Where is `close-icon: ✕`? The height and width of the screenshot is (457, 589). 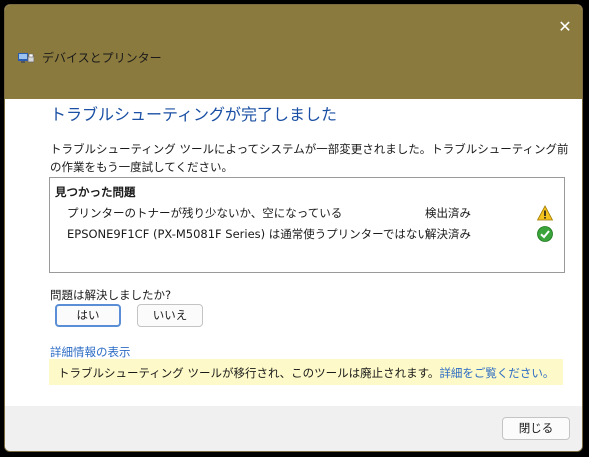 close-icon: ✕ is located at coordinates (565, 27).